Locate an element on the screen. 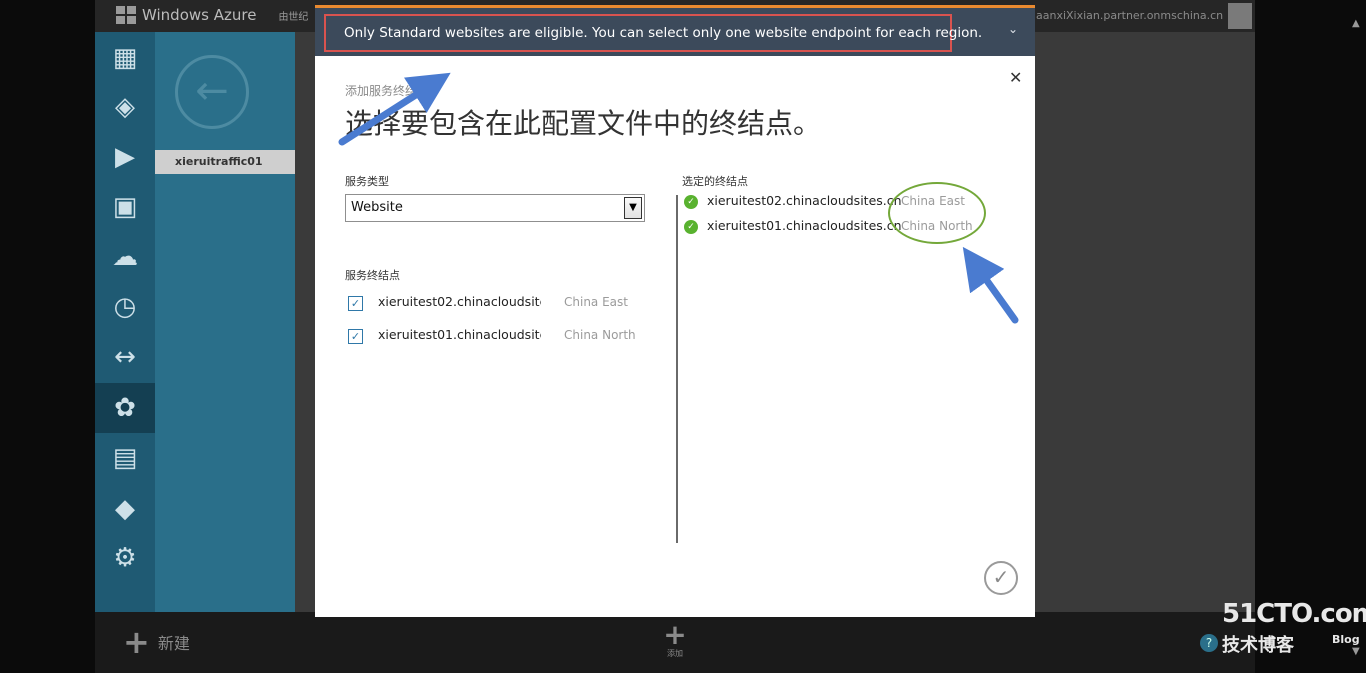 The height and width of the screenshot is (673, 1366). dashboard-monitor-icon: ▤ is located at coordinates (125, 458).